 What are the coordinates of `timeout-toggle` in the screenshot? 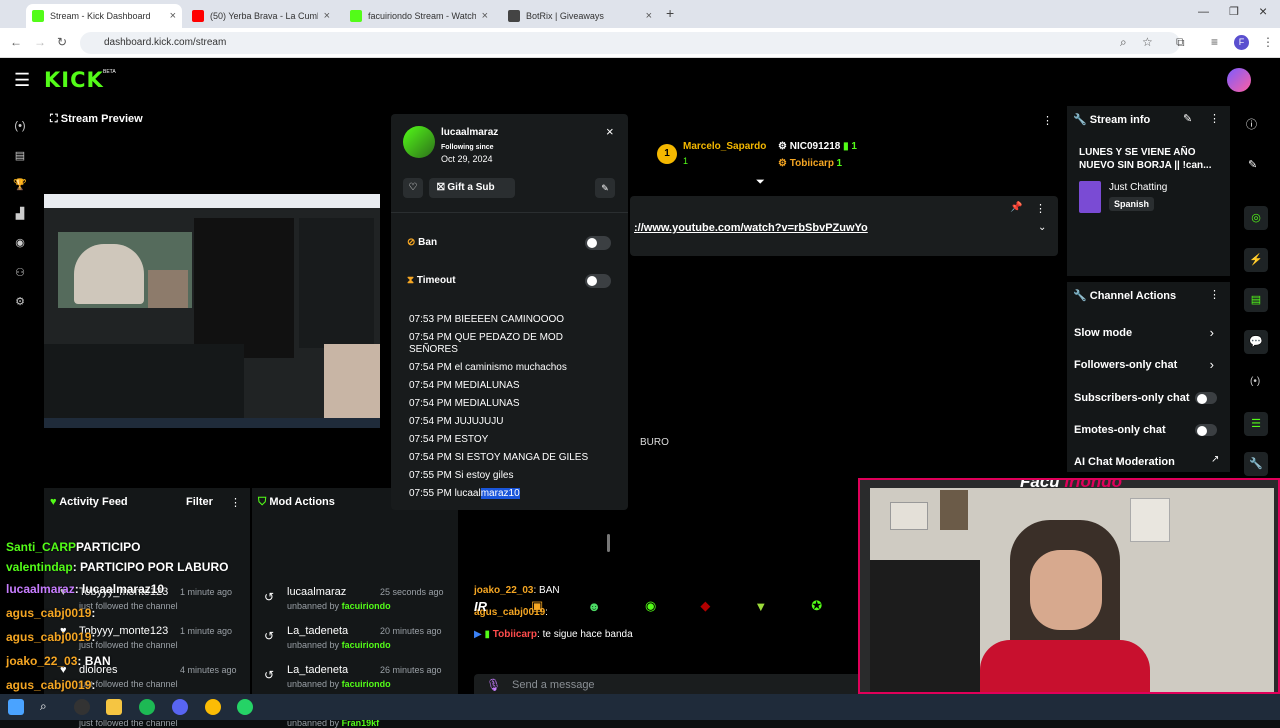 It's located at (598, 281).